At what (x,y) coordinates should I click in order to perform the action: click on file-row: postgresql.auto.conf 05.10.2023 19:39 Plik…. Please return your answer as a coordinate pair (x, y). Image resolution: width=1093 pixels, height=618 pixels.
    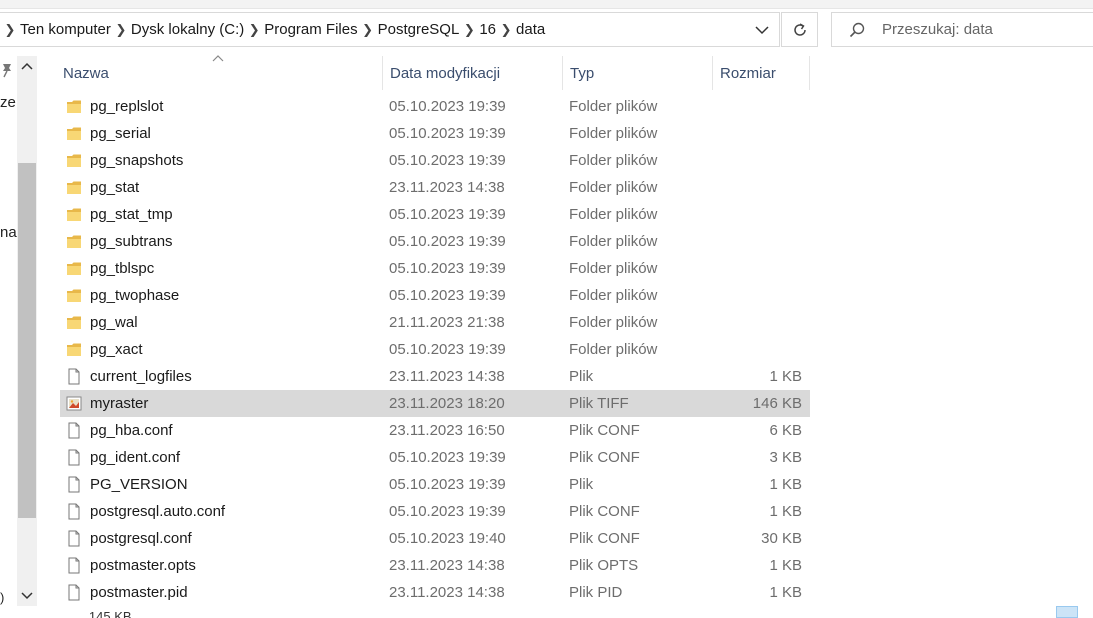
    Looking at the image, I should click on (435, 511).